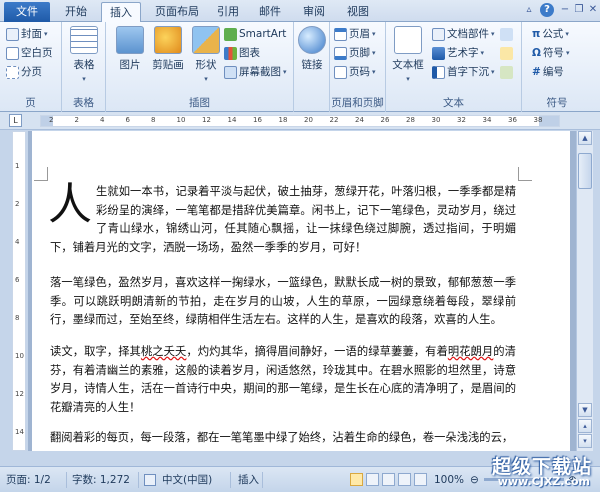  What do you see at coordinates (461, 120) in the screenshot?
I see `ruler-number: 32` at bounding box center [461, 120].